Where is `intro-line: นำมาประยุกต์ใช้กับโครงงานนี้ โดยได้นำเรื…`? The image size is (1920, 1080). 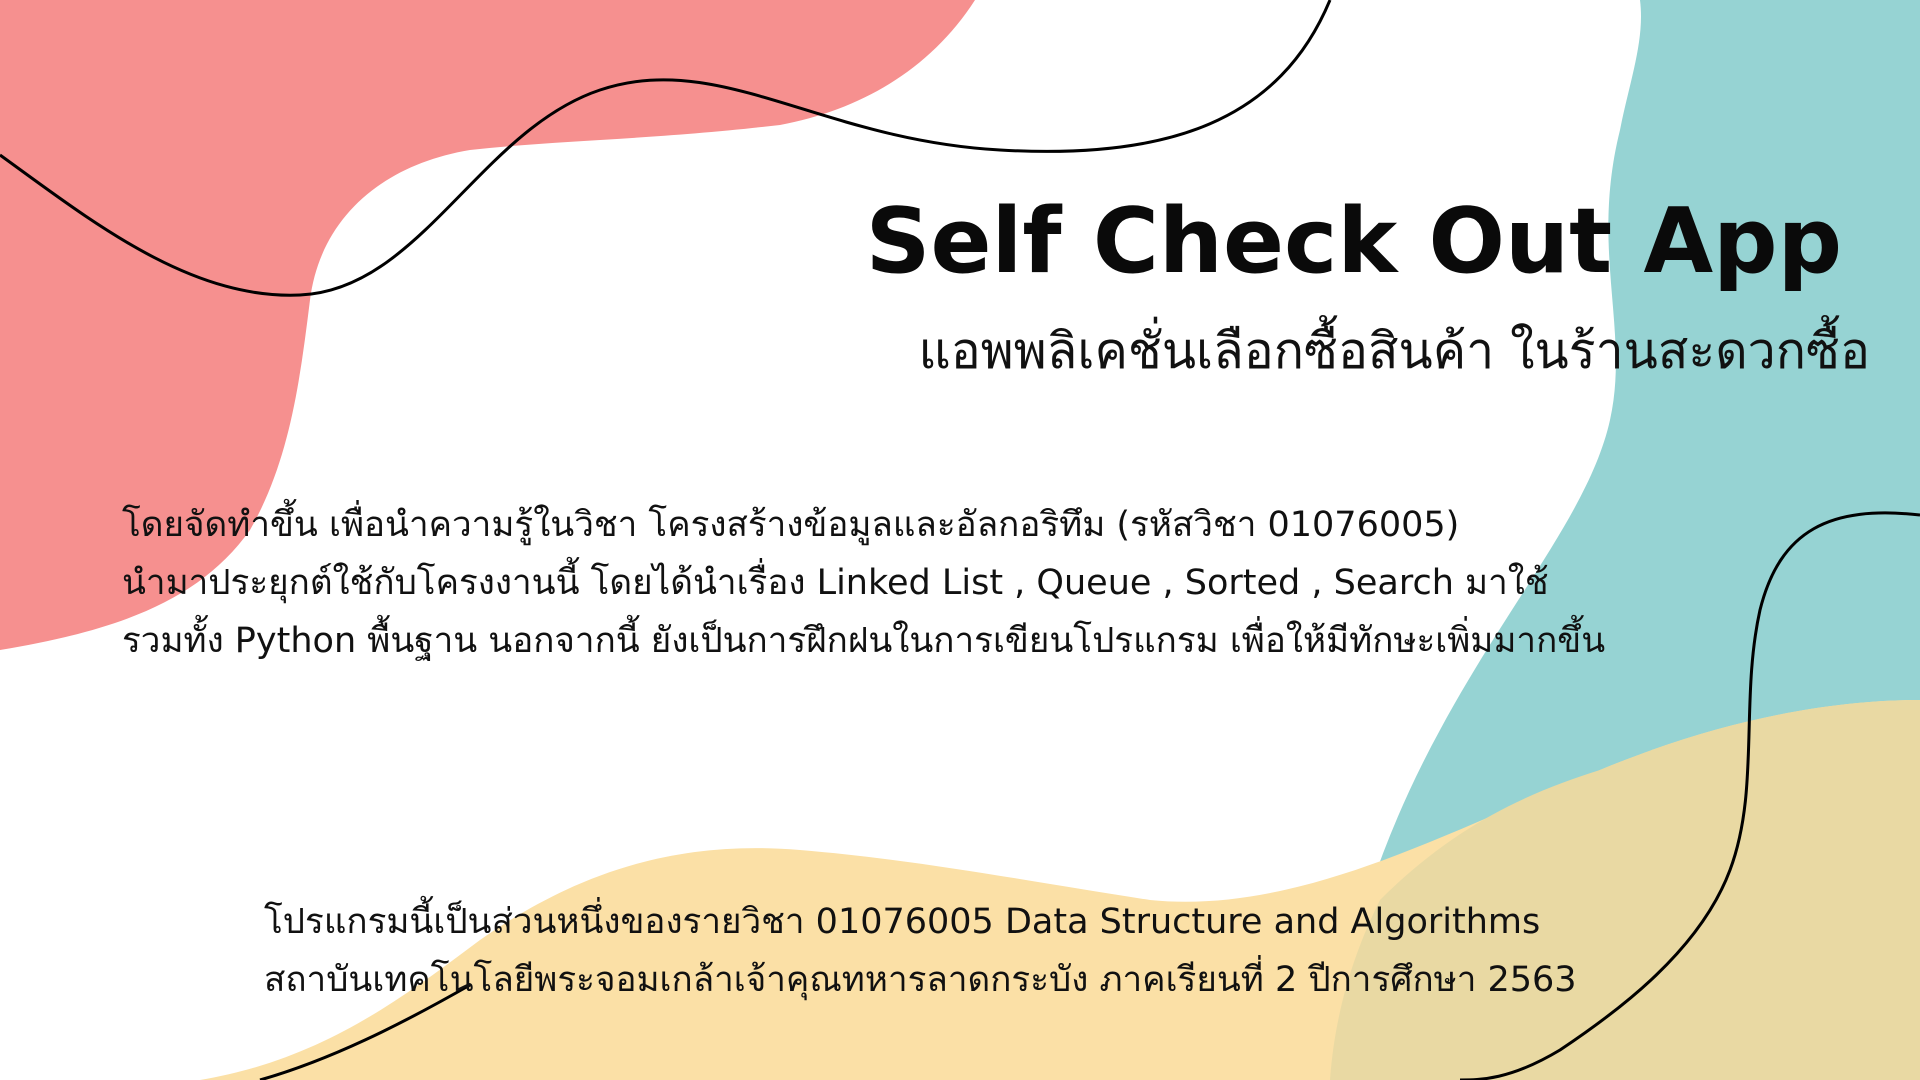 intro-line: นำมาประยุกต์ใช้กับโครงงานนี้ โดยได้นำเรื… is located at coordinates (835, 583).